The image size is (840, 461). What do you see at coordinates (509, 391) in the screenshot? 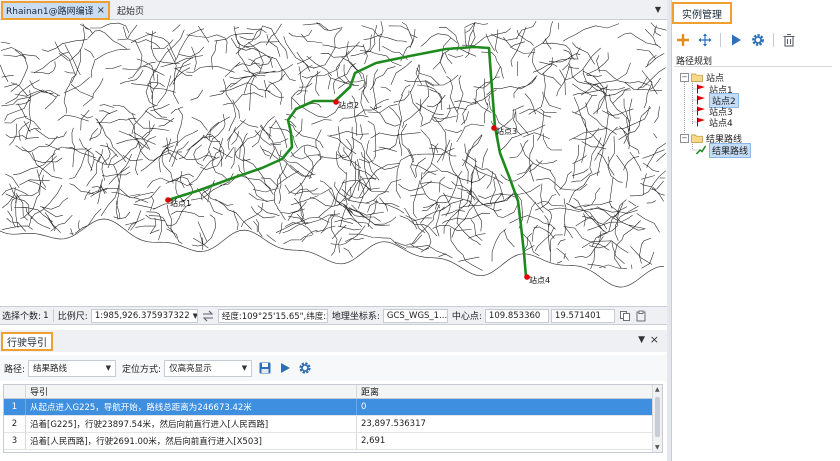
I see `distance-column-header: 距离` at bounding box center [509, 391].